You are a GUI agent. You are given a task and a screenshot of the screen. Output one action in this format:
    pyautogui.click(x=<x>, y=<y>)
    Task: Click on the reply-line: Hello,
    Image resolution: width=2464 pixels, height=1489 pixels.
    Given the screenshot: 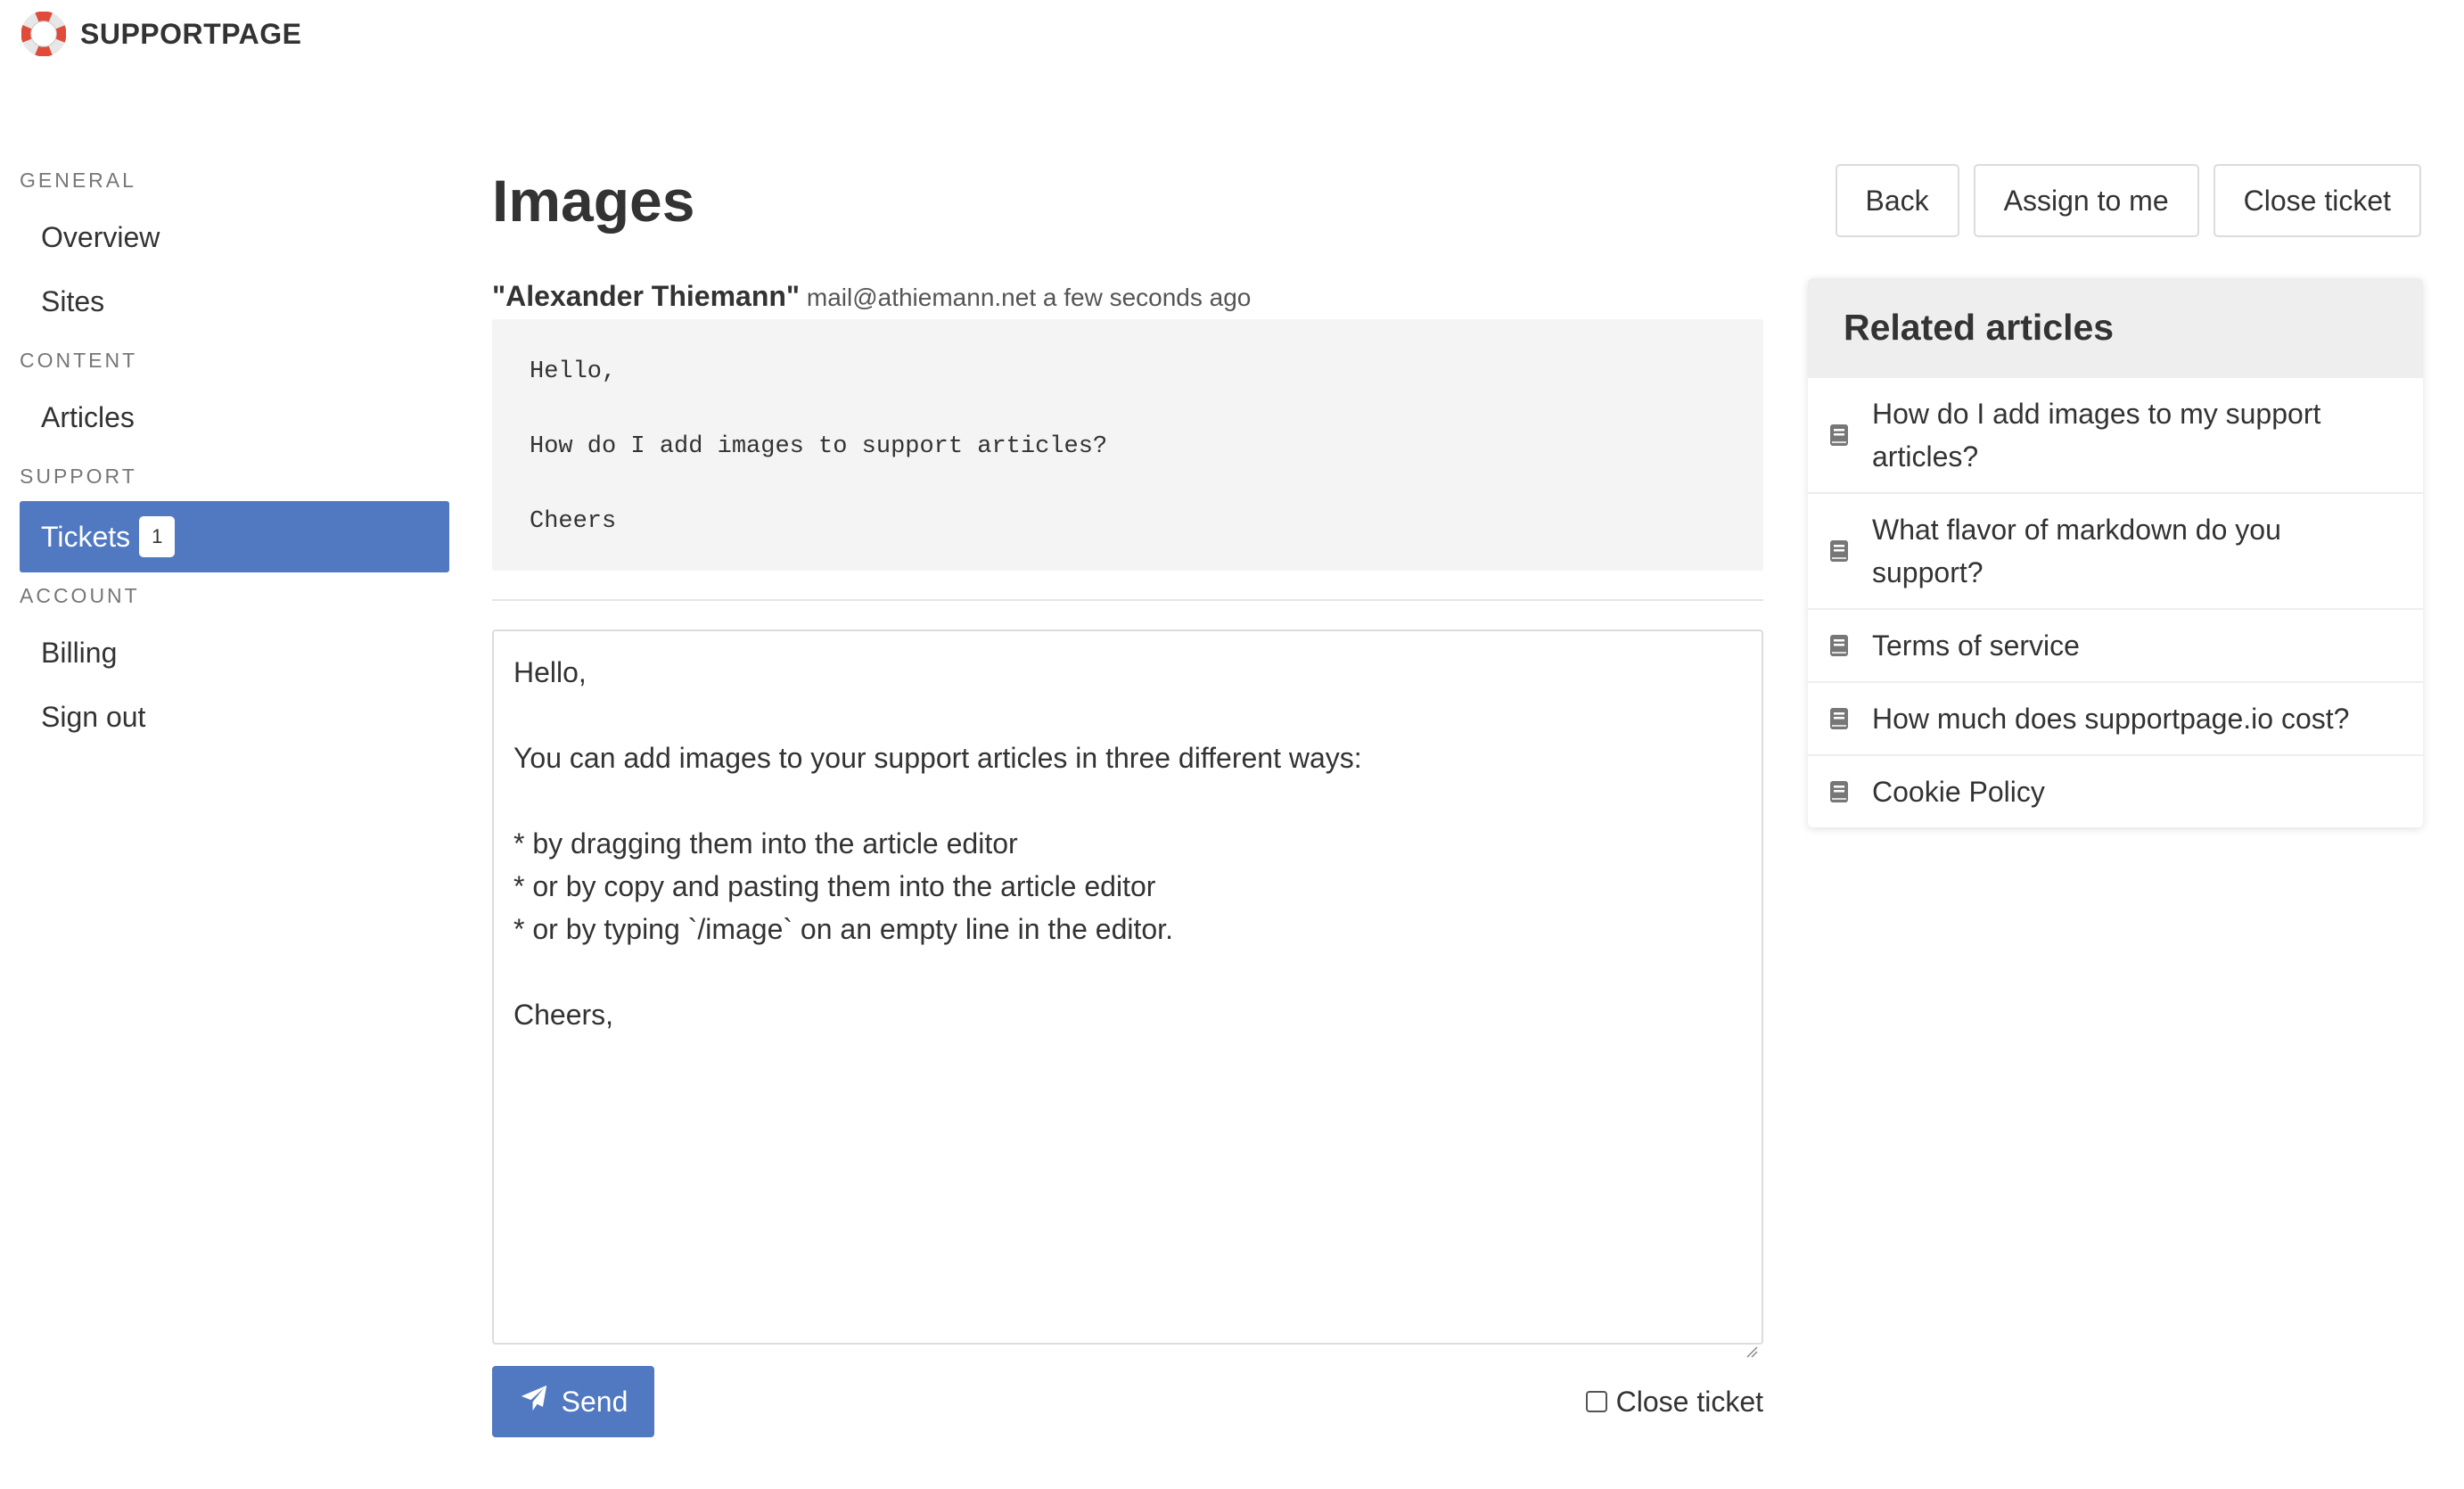 What is the action you would take?
    pyautogui.click(x=550, y=672)
    